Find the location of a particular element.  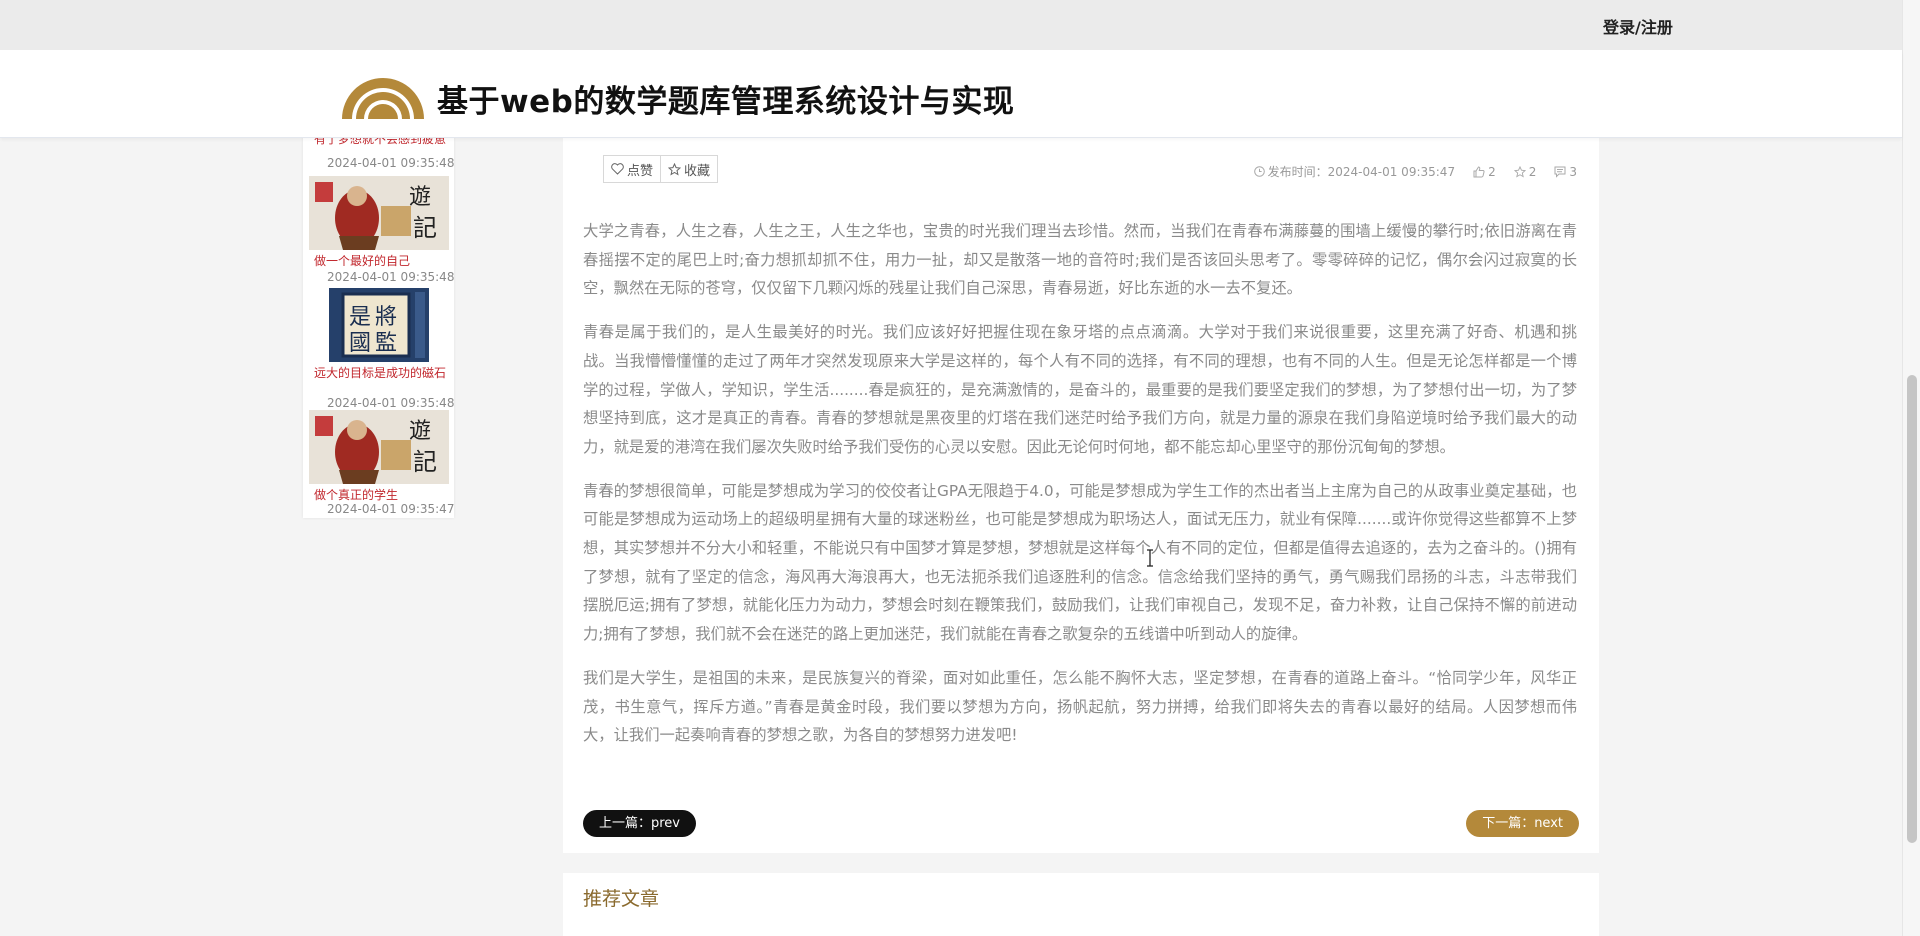

page-scrollbar is located at coordinates (1911, 468).